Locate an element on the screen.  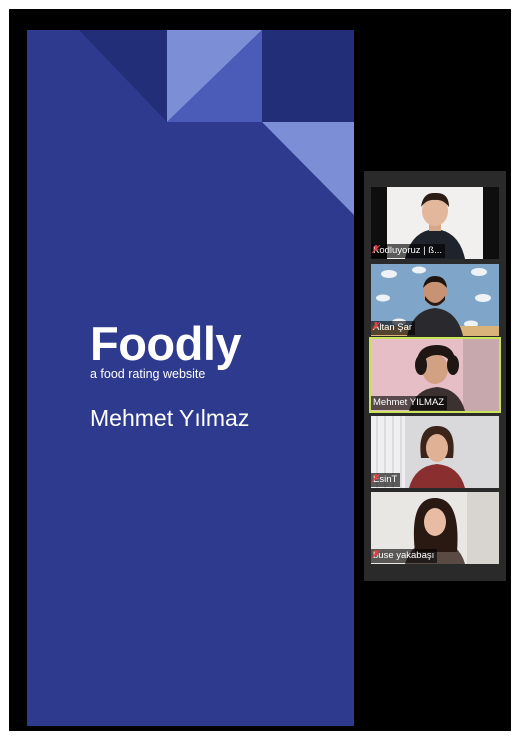
participant-name-tag: Mehmet YILMAZ is located at coordinates (409, 403).